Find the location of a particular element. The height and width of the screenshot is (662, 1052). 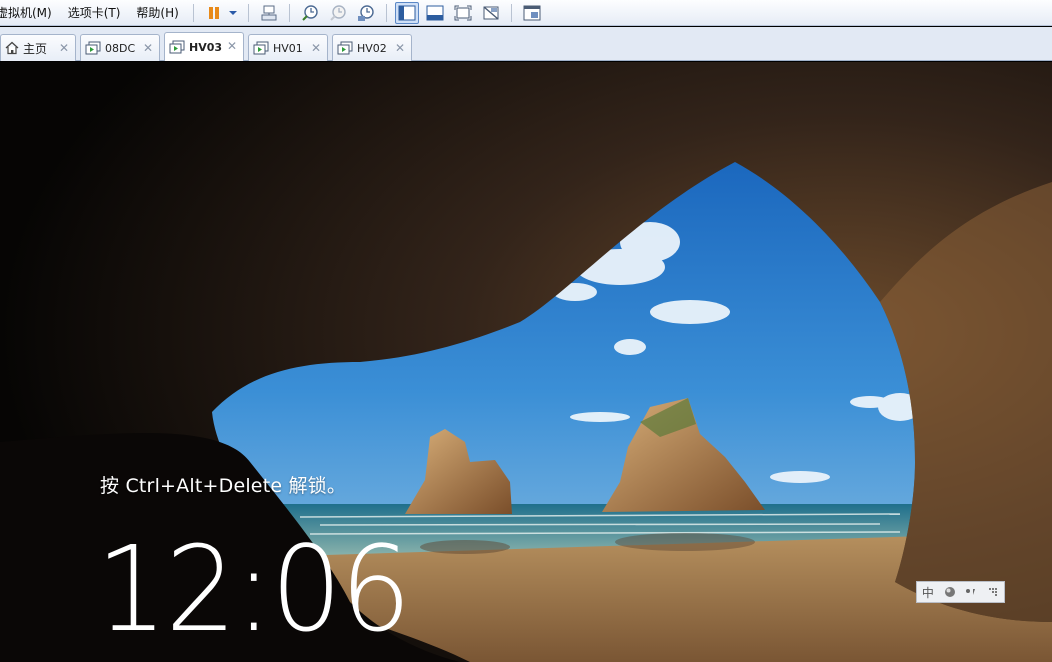

tab-hv02: HV02 ✕ is located at coordinates (372, 47).